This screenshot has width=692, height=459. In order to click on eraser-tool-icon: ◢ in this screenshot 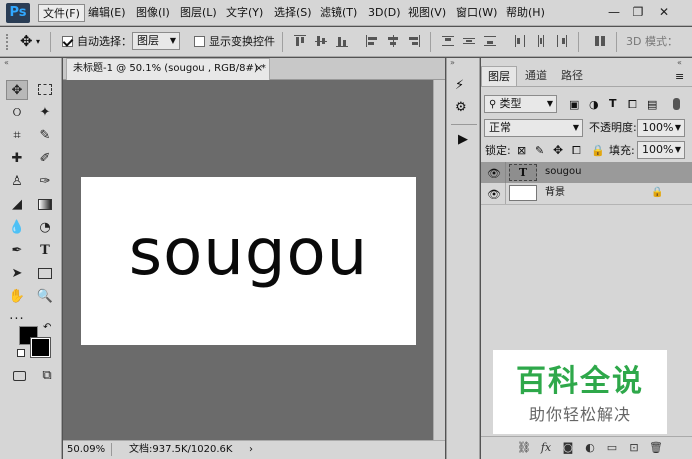, I will do `click(17, 205)`.